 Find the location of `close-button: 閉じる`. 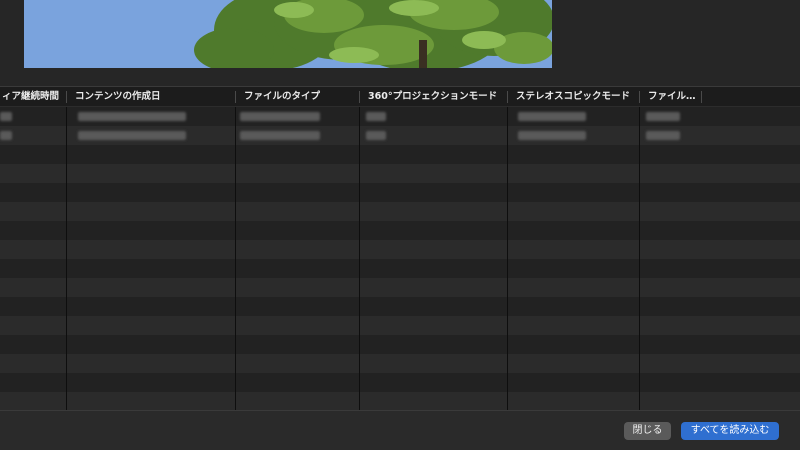

close-button: 閉じる is located at coordinates (647, 431).